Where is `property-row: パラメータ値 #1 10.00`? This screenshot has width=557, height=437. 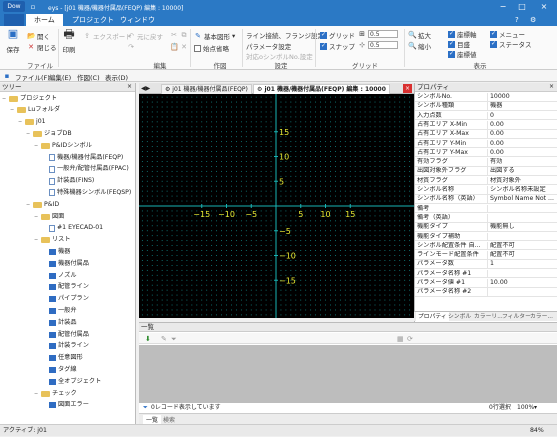 property-row: パラメータ値 #1 10.00 is located at coordinates (486, 283).